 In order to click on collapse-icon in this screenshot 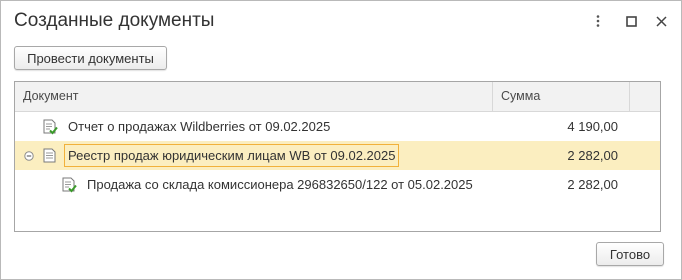, I will do `click(29, 156)`.